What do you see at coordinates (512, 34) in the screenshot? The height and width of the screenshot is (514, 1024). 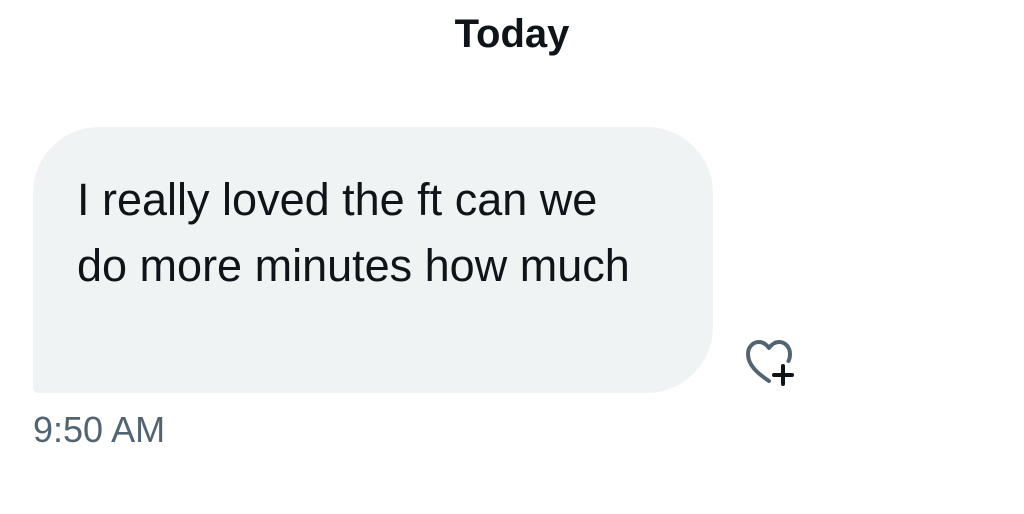 I see `day-separator: Today` at bounding box center [512, 34].